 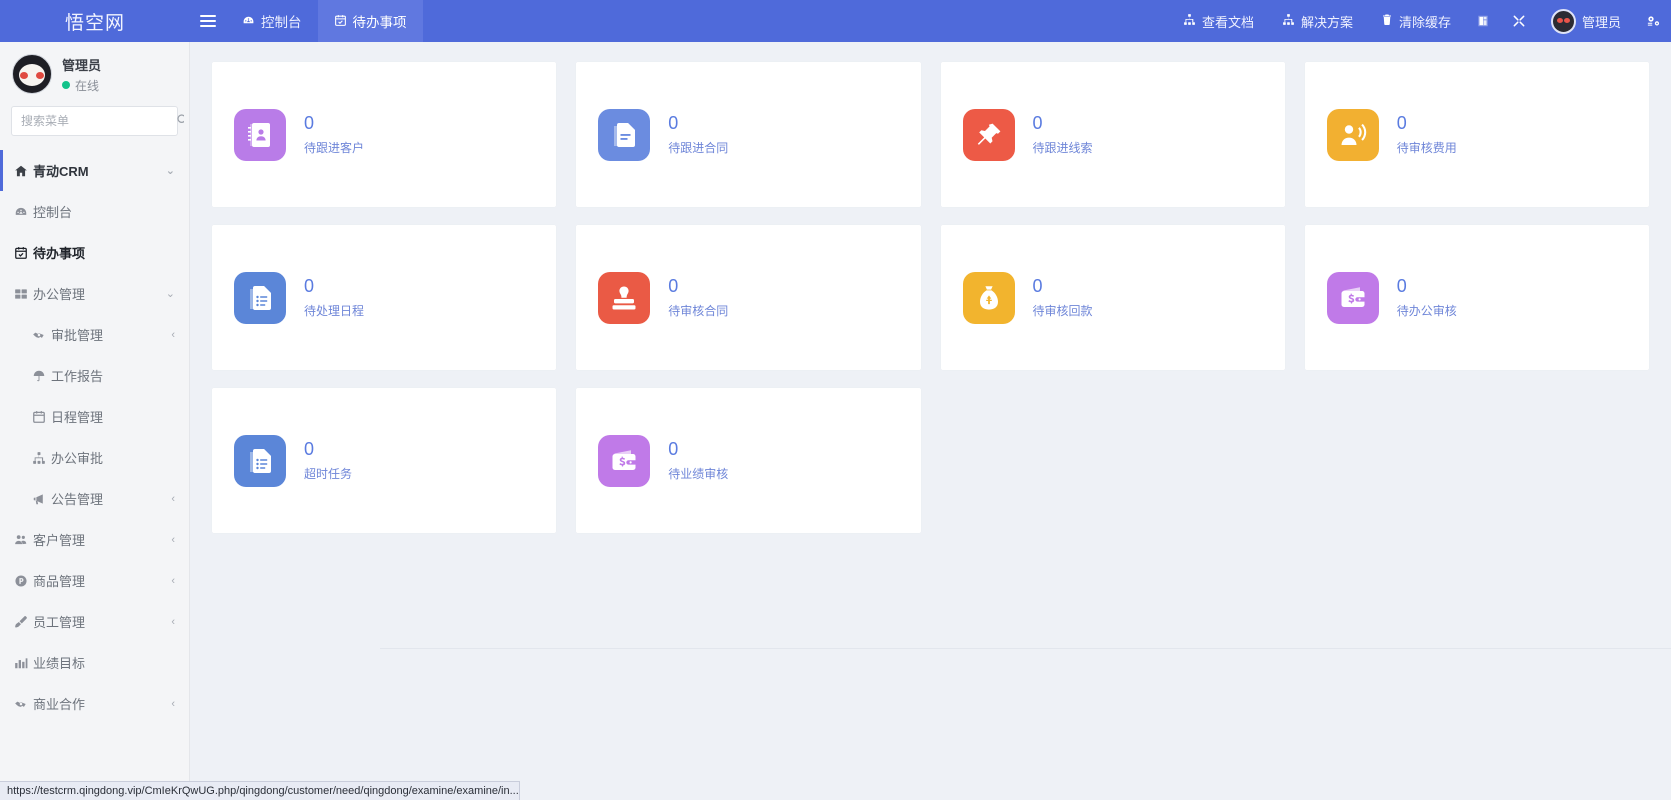 I want to click on pin-icon, so click(x=988, y=134).